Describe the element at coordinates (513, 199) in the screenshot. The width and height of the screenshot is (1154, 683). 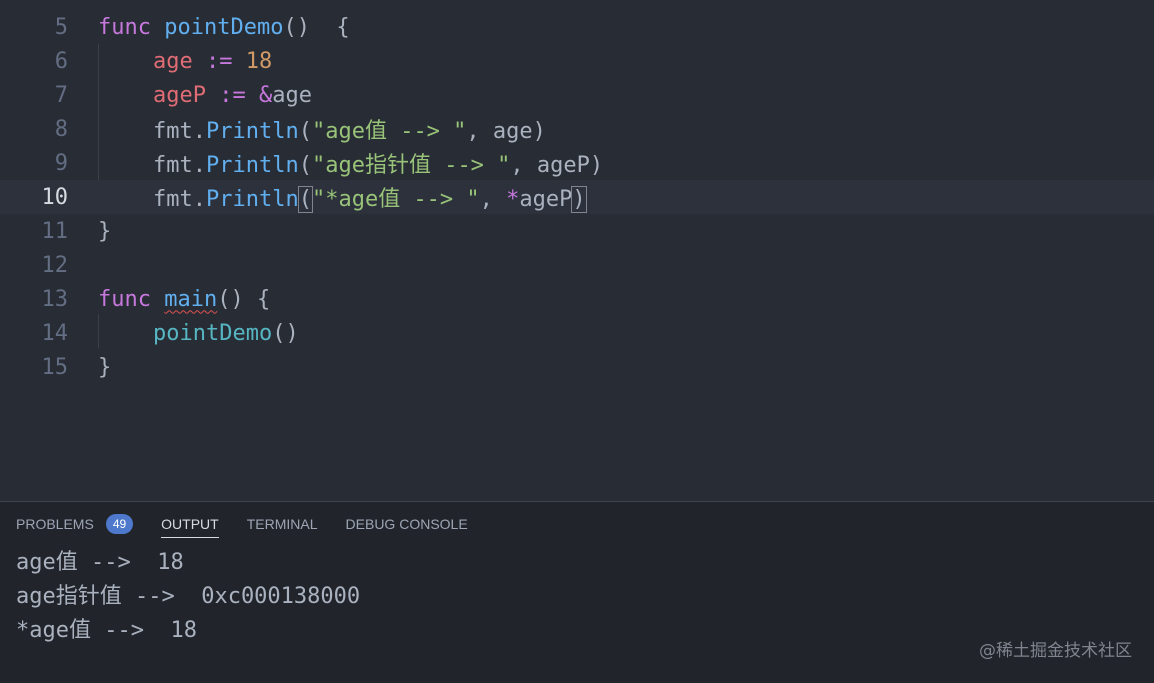
I see `token-operator: *` at that location.